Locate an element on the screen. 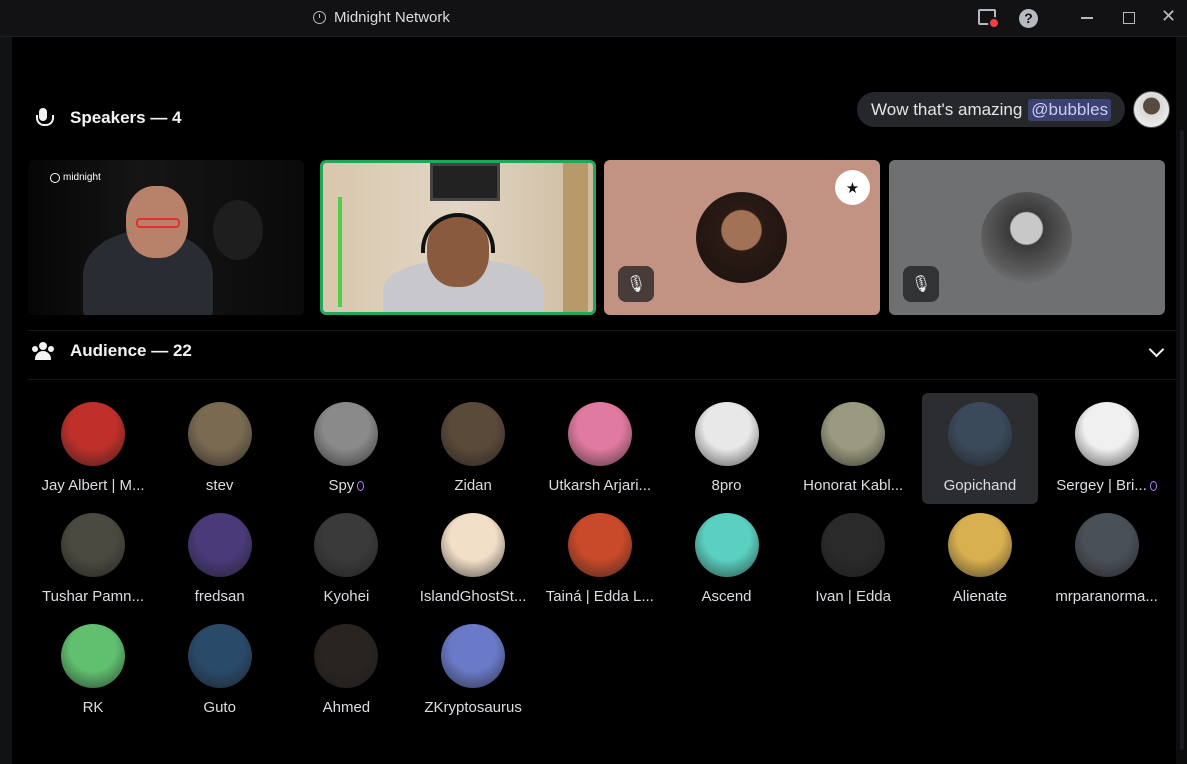 This screenshot has height=764, width=1187. audience-member-name: Kyohei is located at coordinates (346, 596).